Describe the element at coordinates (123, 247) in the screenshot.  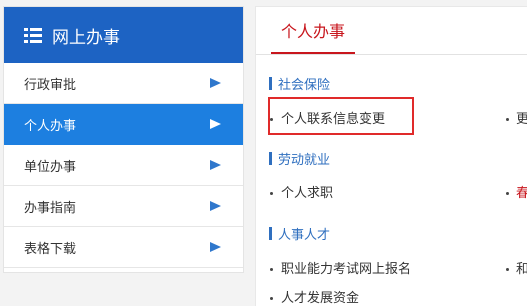
I see `sidebar-item-form-download: 表格下载` at that location.